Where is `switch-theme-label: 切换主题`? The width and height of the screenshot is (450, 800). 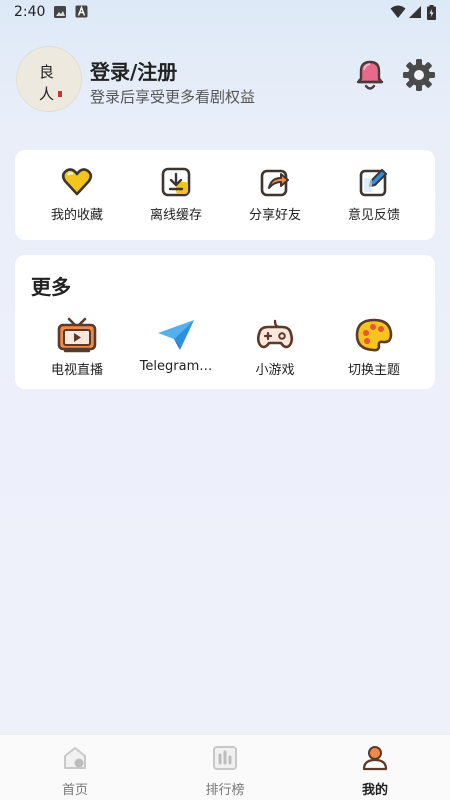 switch-theme-label: 切换主题 is located at coordinates (373, 370).